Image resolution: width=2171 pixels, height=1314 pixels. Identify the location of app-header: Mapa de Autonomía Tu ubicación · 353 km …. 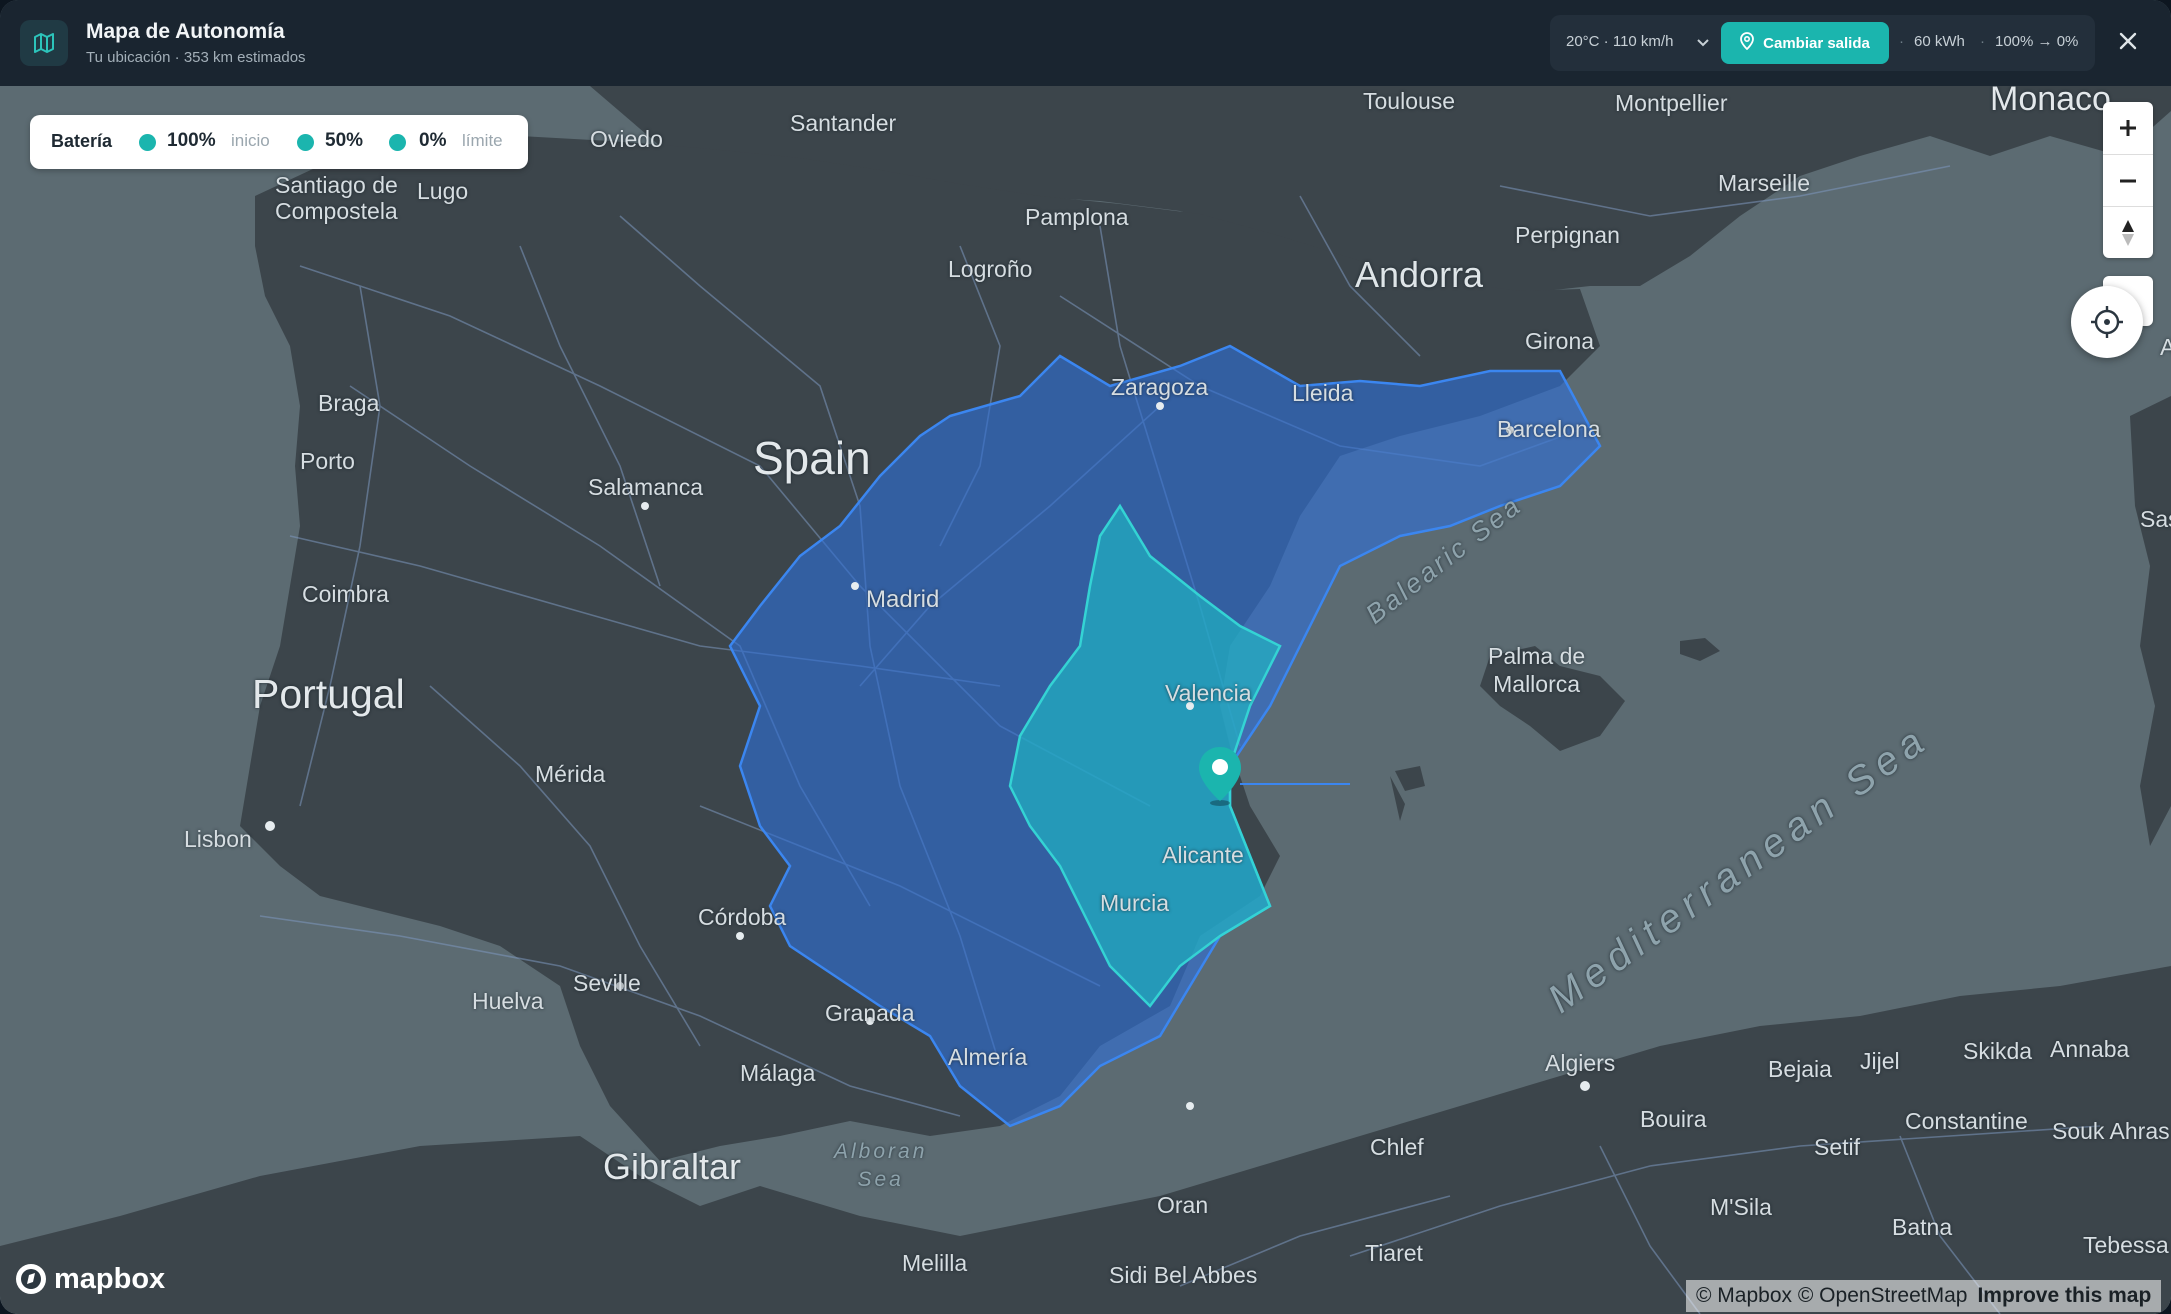
(1085, 43).